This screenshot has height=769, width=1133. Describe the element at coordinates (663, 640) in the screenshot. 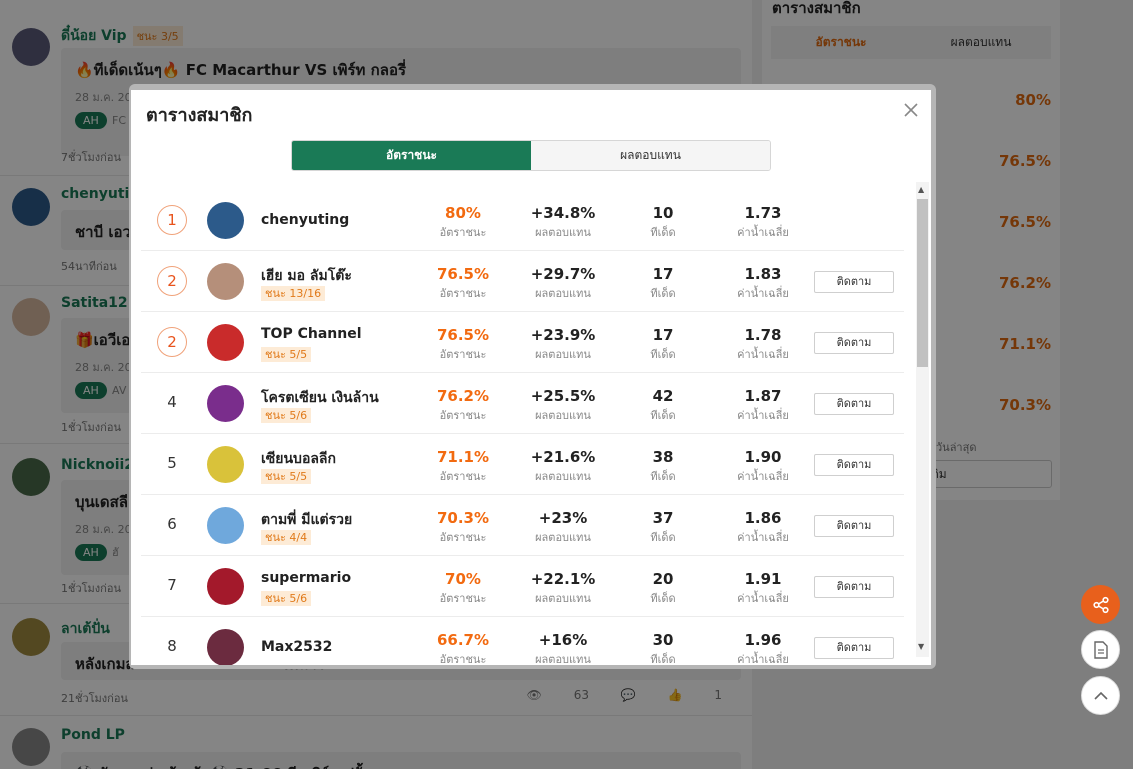

I see `tips-value: 30` at that location.